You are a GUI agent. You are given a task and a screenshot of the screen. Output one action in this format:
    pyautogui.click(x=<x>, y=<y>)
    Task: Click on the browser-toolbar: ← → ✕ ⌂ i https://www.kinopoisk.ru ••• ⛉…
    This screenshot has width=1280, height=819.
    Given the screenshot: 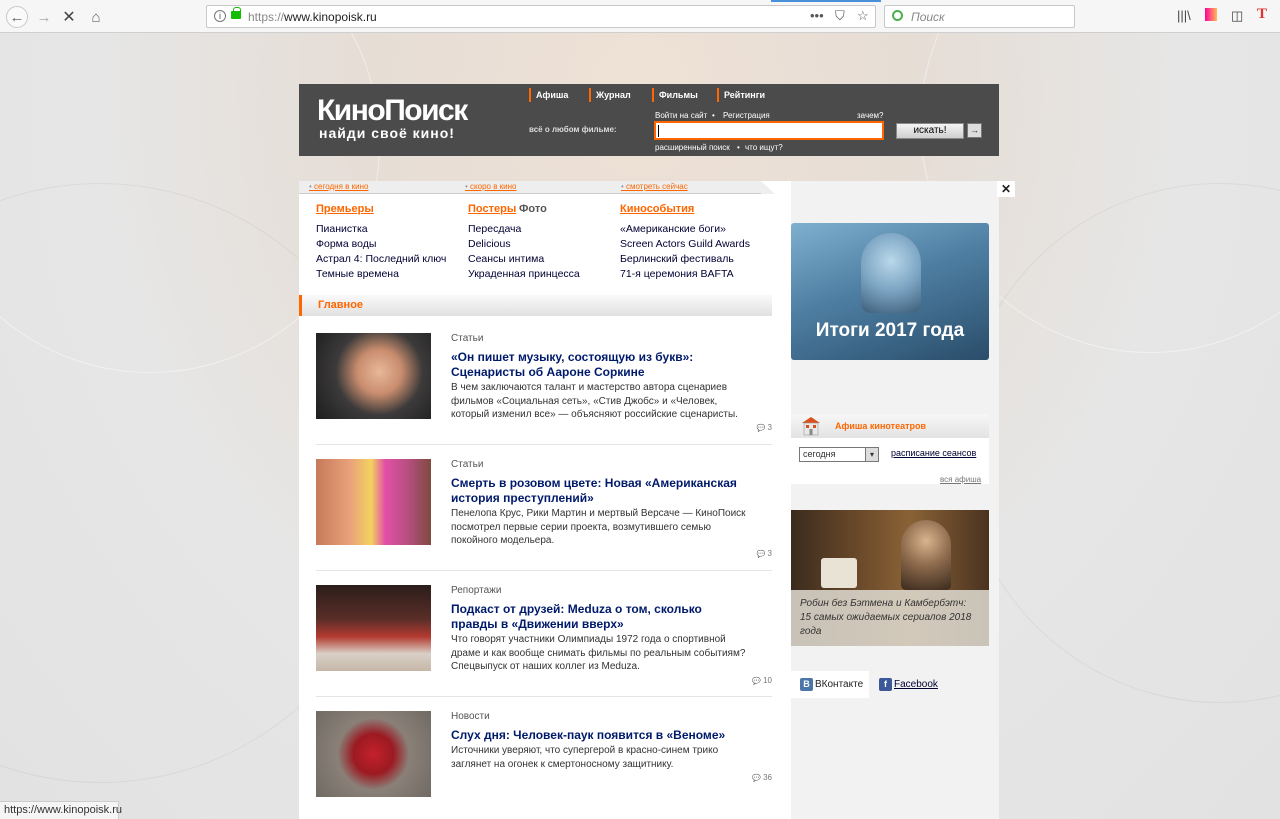 What is the action you would take?
    pyautogui.click(x=640, y=16)
    